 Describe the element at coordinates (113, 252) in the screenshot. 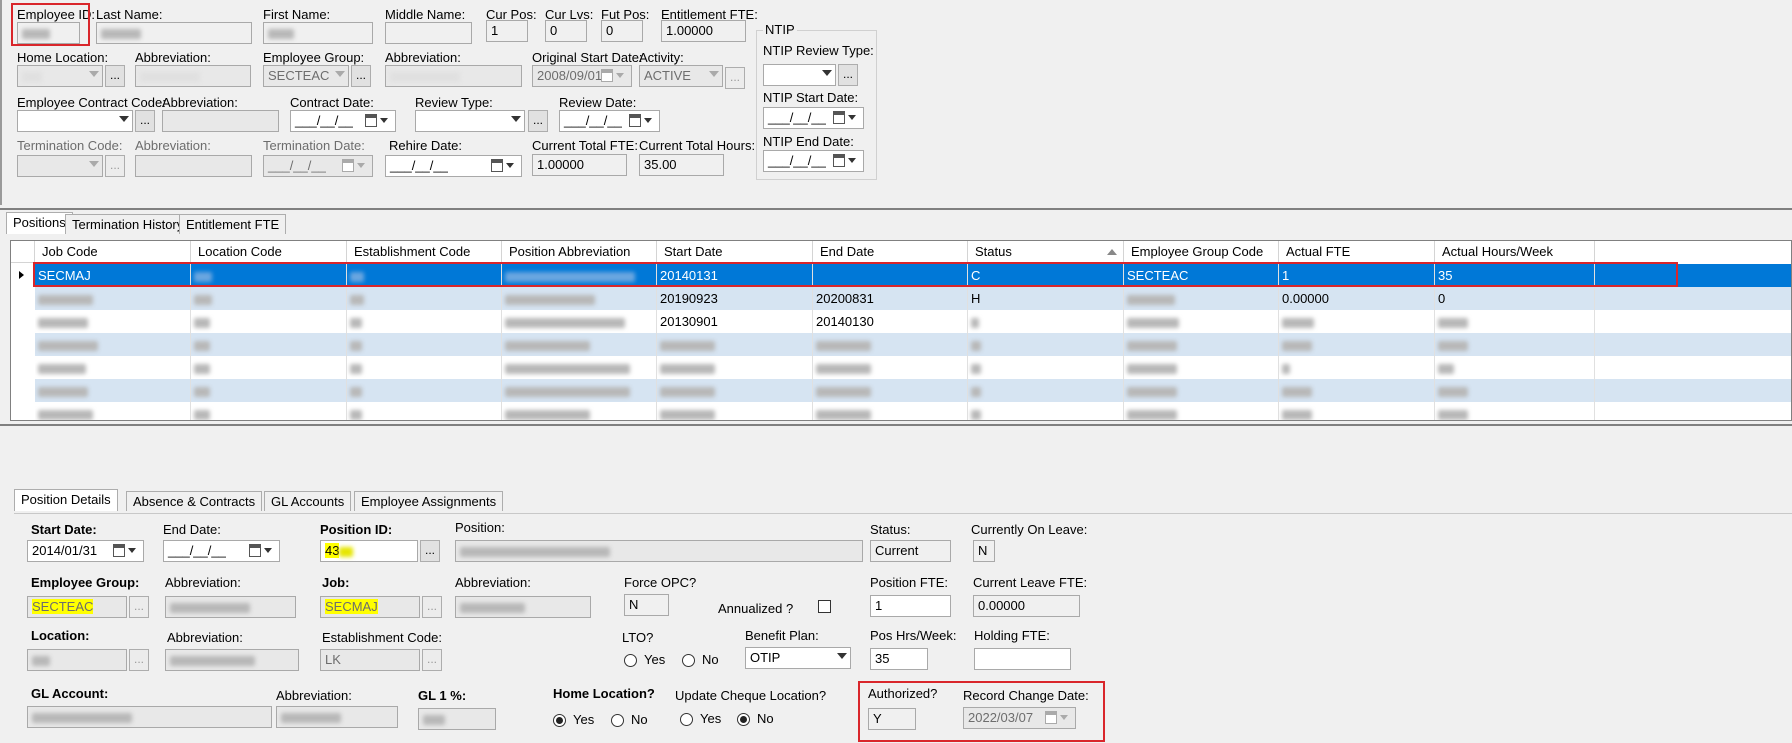

I see `col-header-job-code: Job Code` at that location.